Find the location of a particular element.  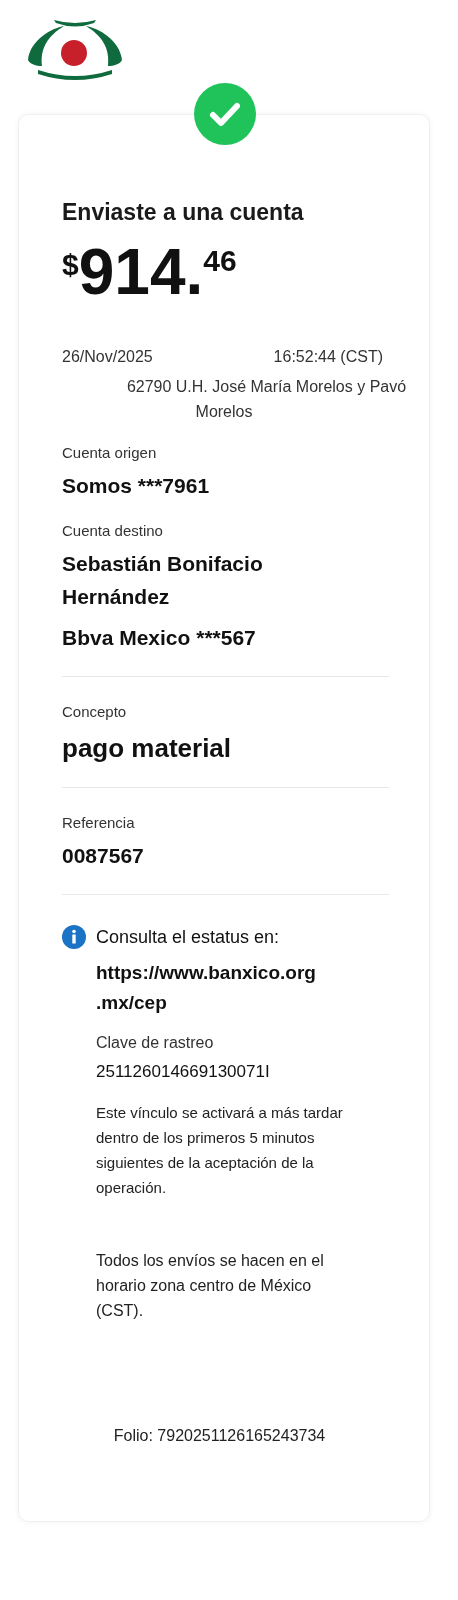

folio: Folio: 7920251126165243734 is located at coordinates (219, 1436).